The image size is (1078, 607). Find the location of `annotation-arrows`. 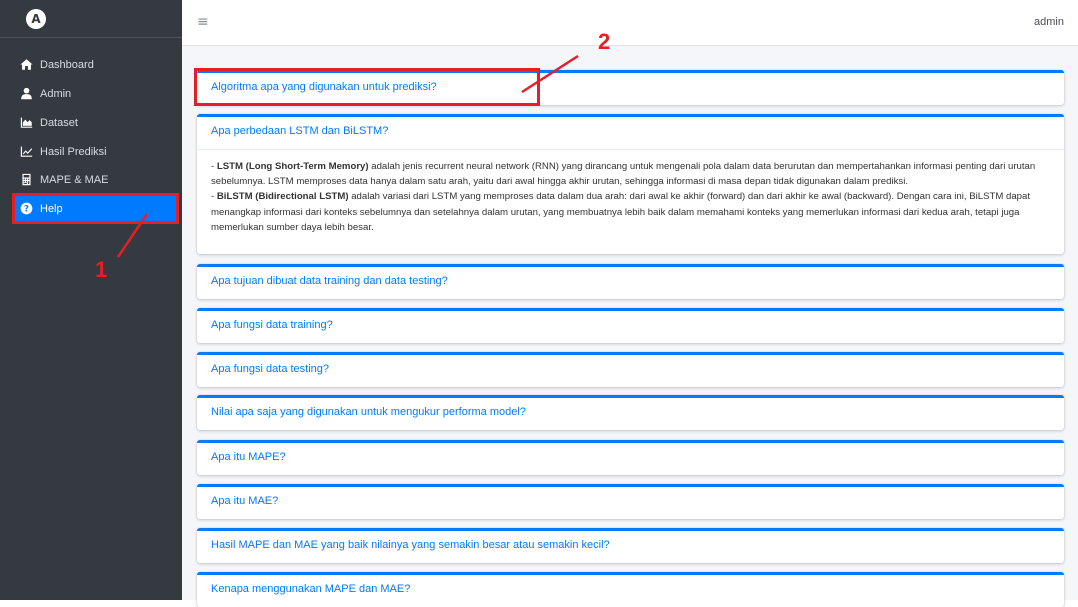

annotation-arrows is located at coordinates (347, 156).